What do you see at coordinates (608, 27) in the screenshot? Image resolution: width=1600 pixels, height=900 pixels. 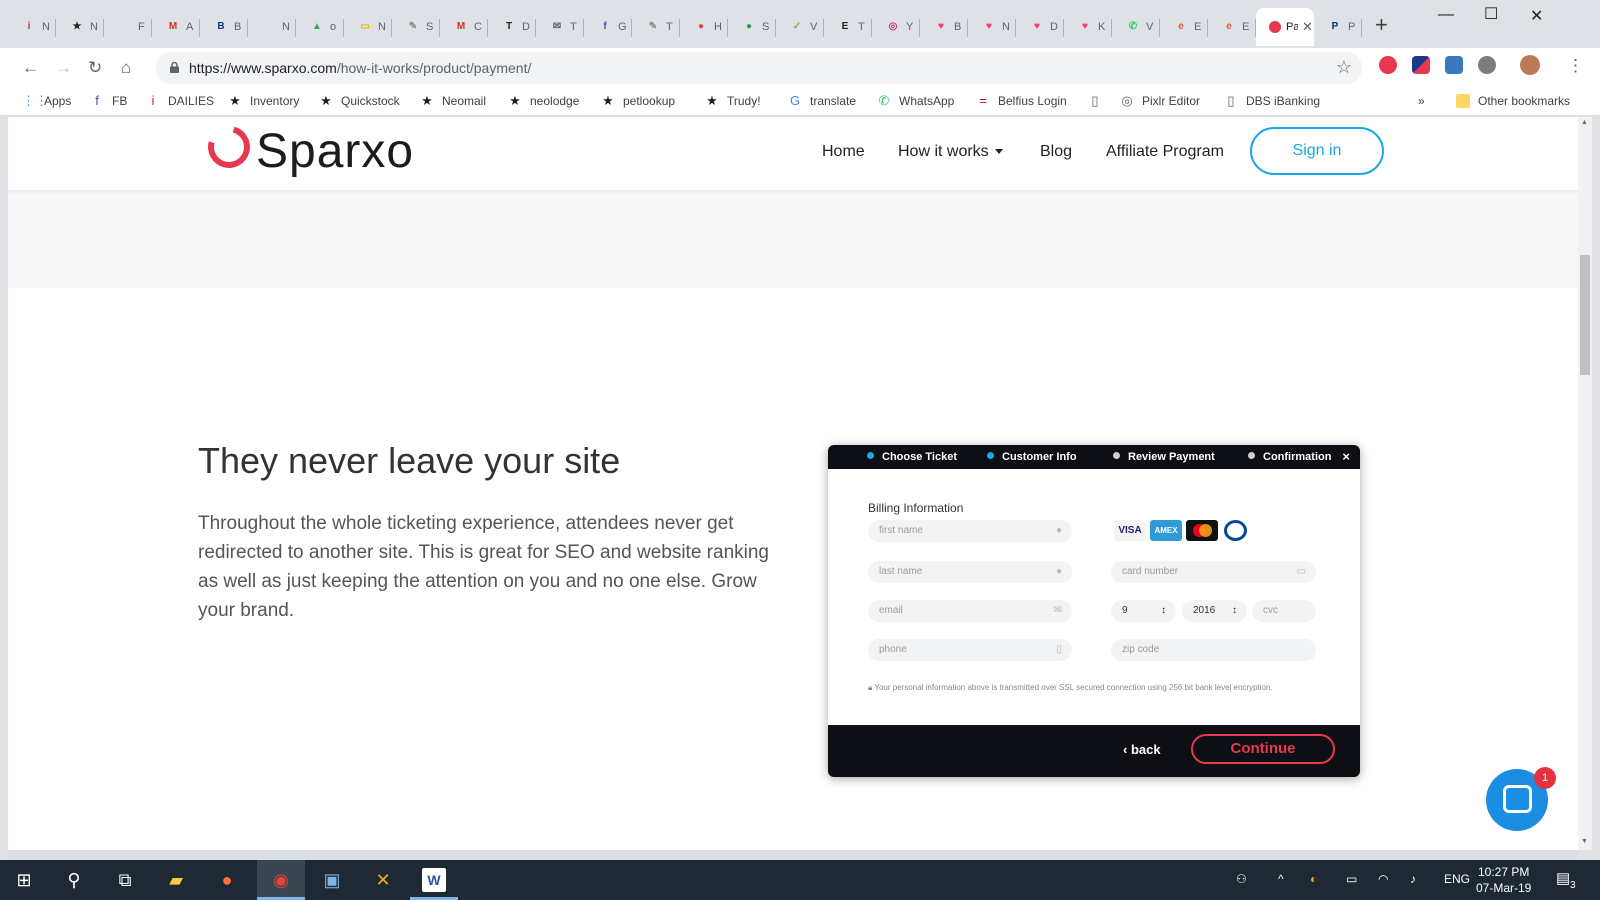 I see `browser-tab: fG` at bounding box center [608, 27].